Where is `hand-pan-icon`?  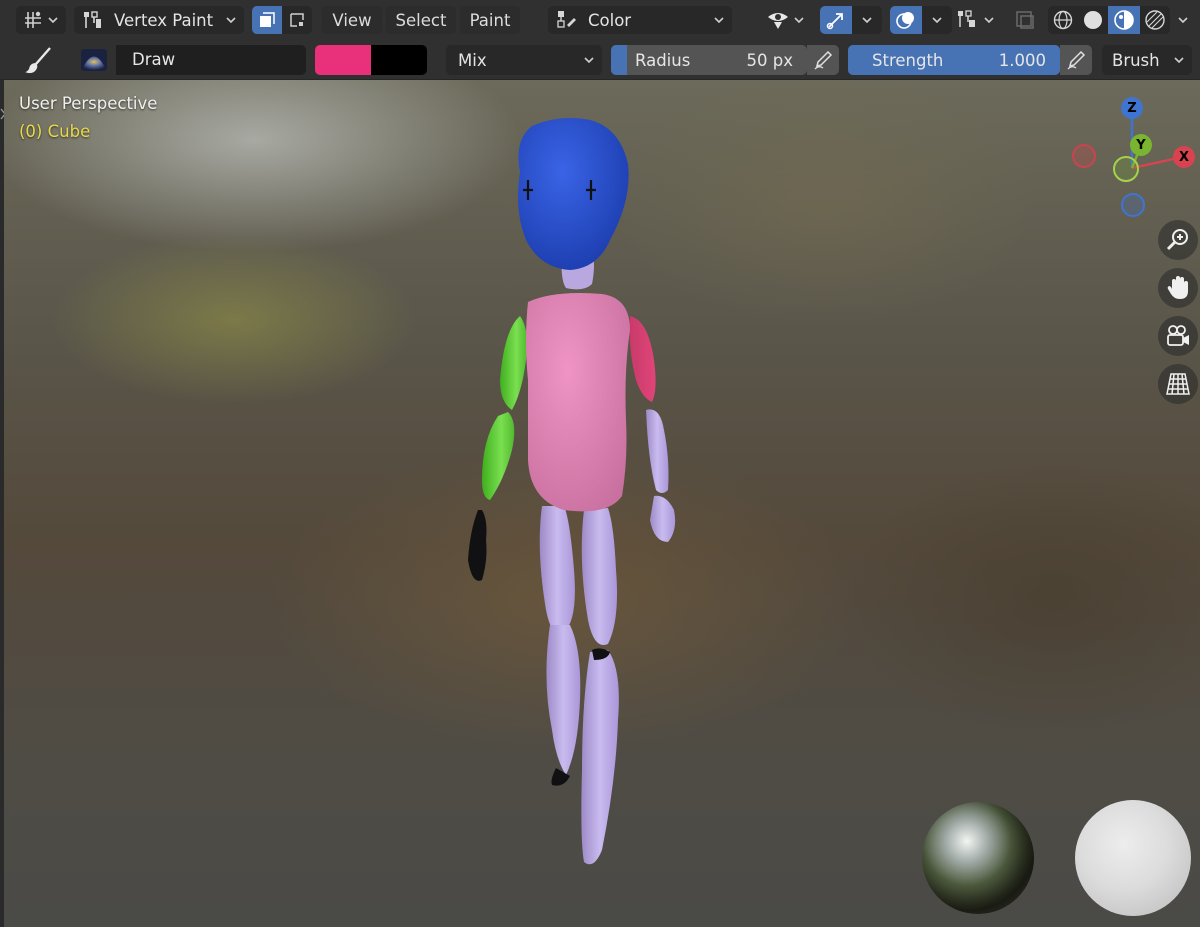 hand-pan-icon is located at coordinates (1177, 287).